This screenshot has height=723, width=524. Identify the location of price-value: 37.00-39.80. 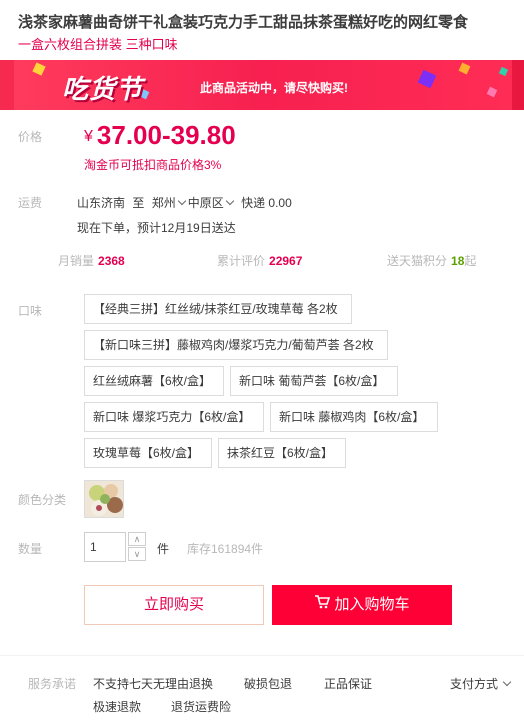
(166, 135).